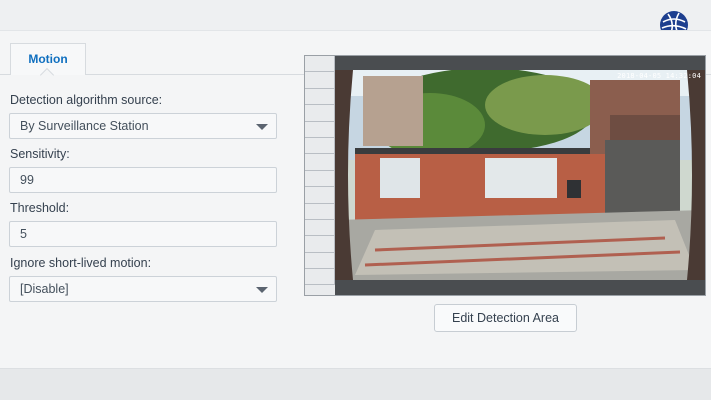  I want to click on algorithm-source-select: By Surveillance Station, so click(143, 126).